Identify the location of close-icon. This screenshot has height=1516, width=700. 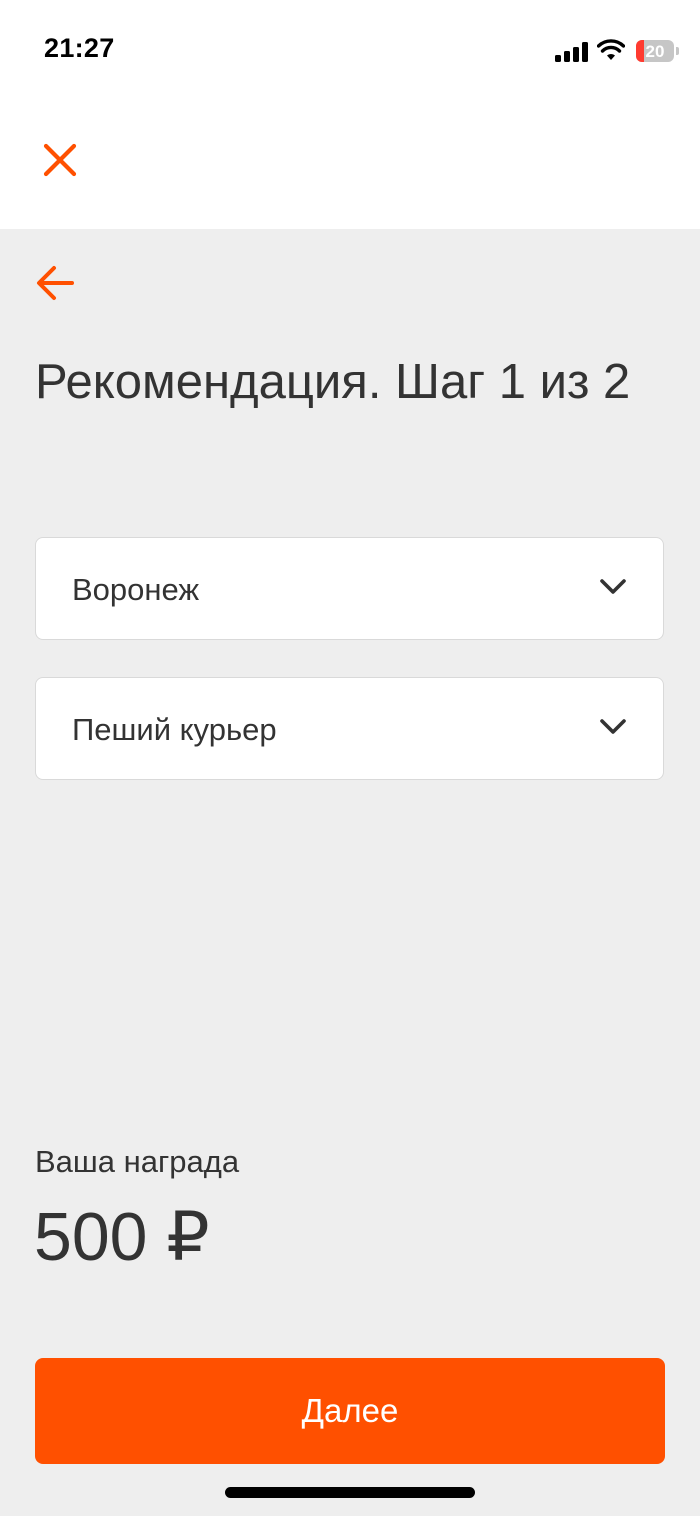
(60, 160).